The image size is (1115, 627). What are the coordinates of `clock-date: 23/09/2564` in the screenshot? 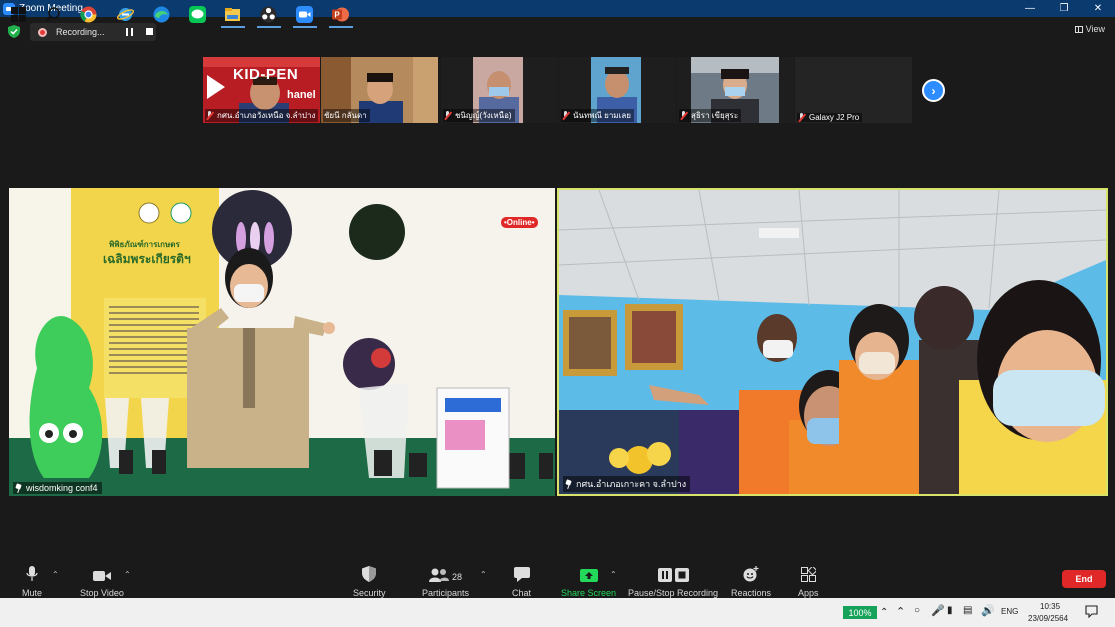 It's located at (1048, 618).